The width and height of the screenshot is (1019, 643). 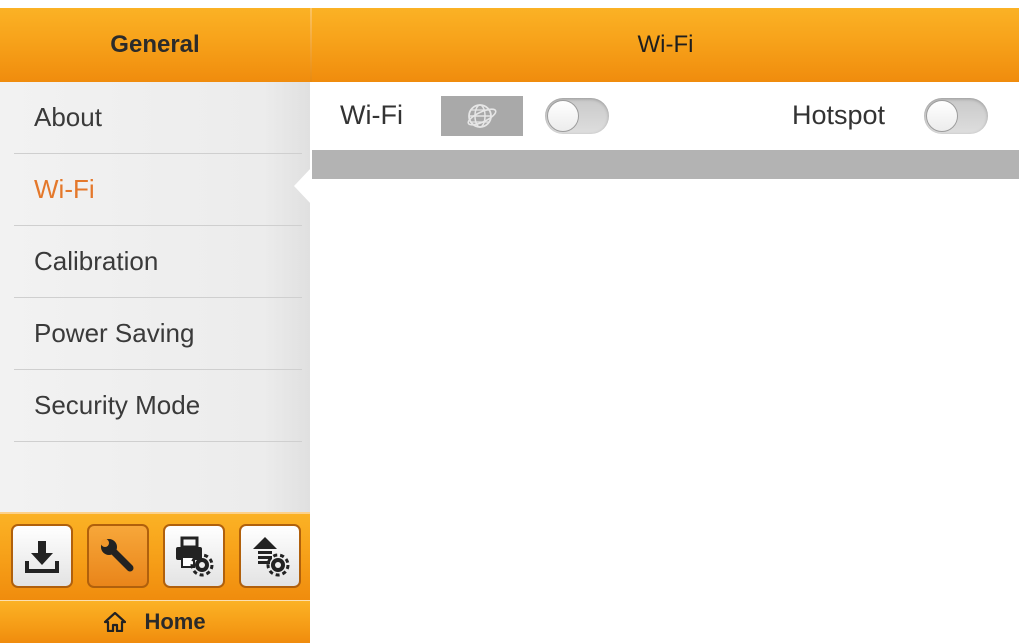 I want to click on sidebar-item-calibration: Calibration, so click(x=158, y=262).